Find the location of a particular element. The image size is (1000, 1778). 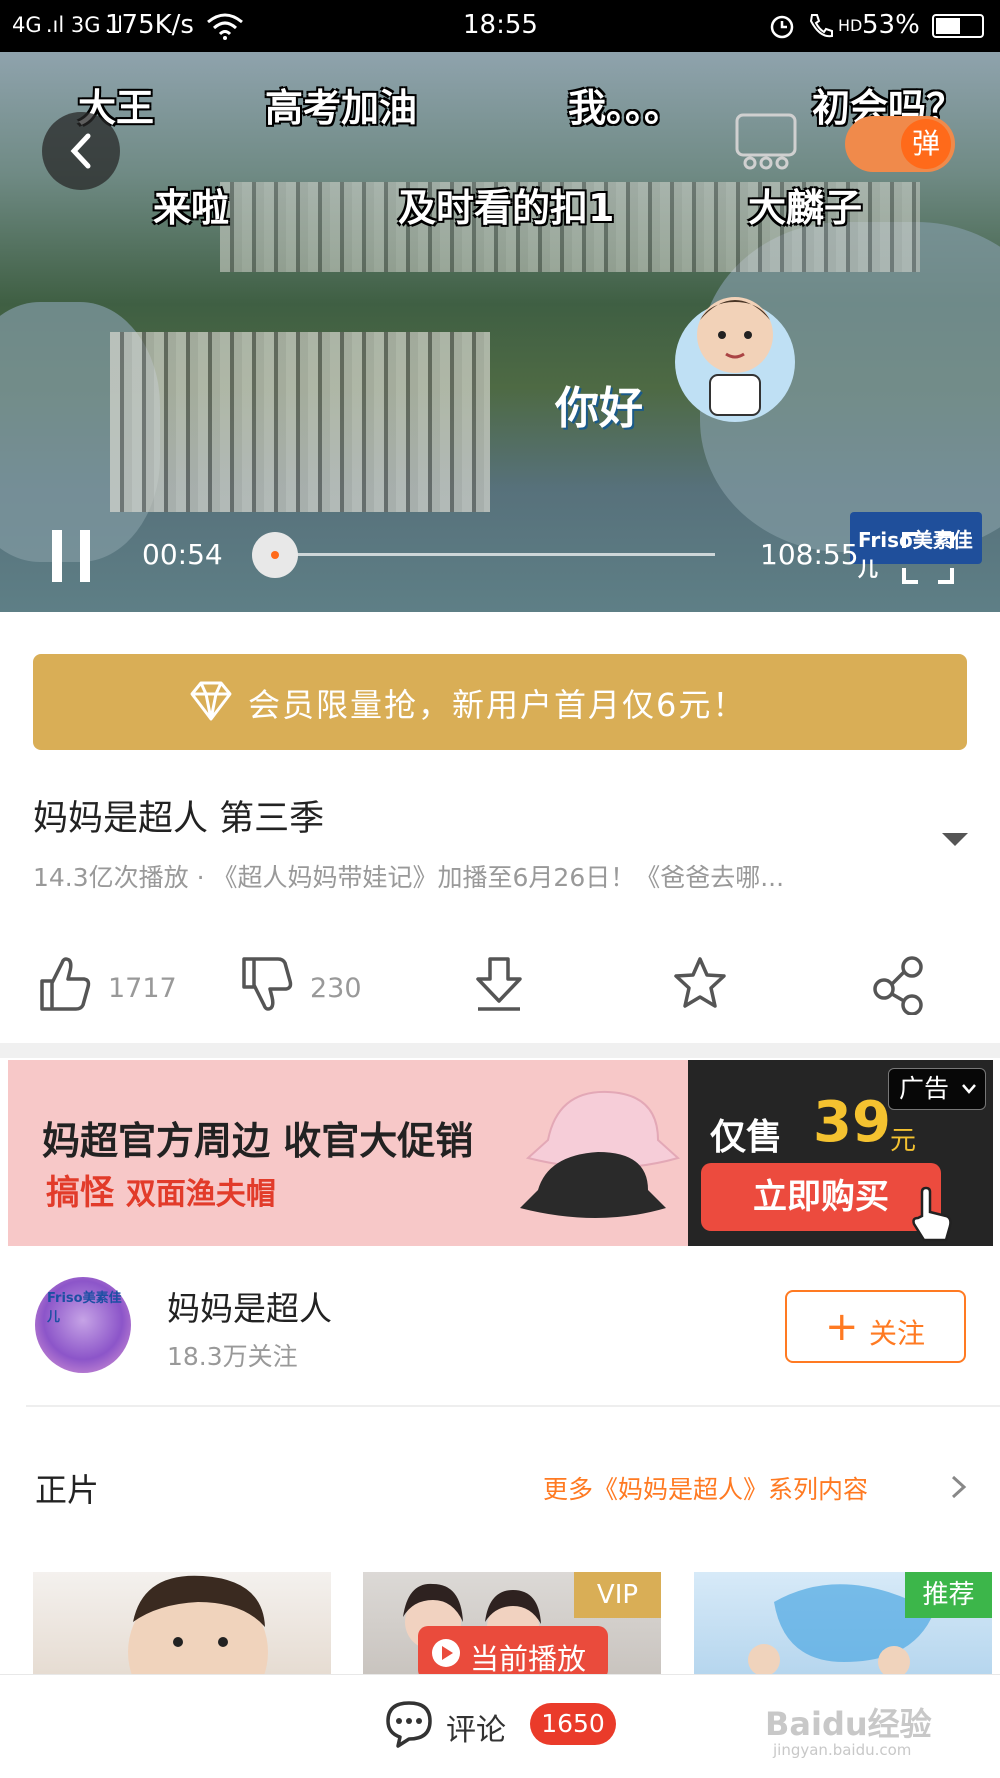

video-scene-houses is located at coordinates (300, 422).